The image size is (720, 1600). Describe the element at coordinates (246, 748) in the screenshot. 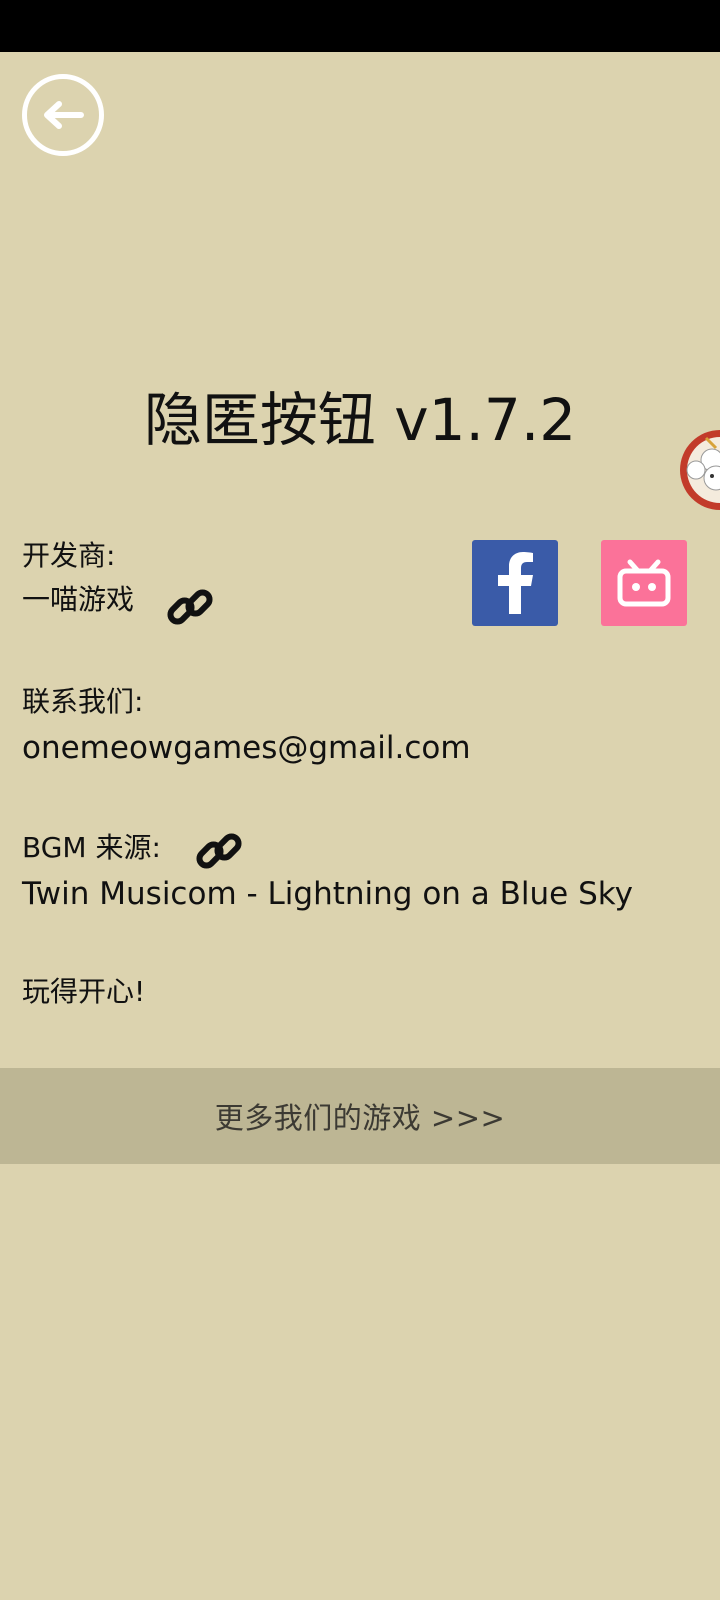

I see `contact-email: onemeowgames@gmail.com` at that location.